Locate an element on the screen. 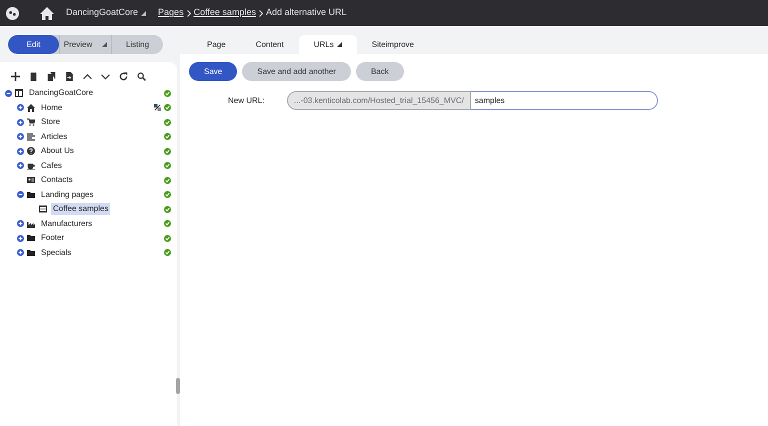 This screenshot has height=426, width=768. field-label: New URL: is located at coordinates (247, 100).